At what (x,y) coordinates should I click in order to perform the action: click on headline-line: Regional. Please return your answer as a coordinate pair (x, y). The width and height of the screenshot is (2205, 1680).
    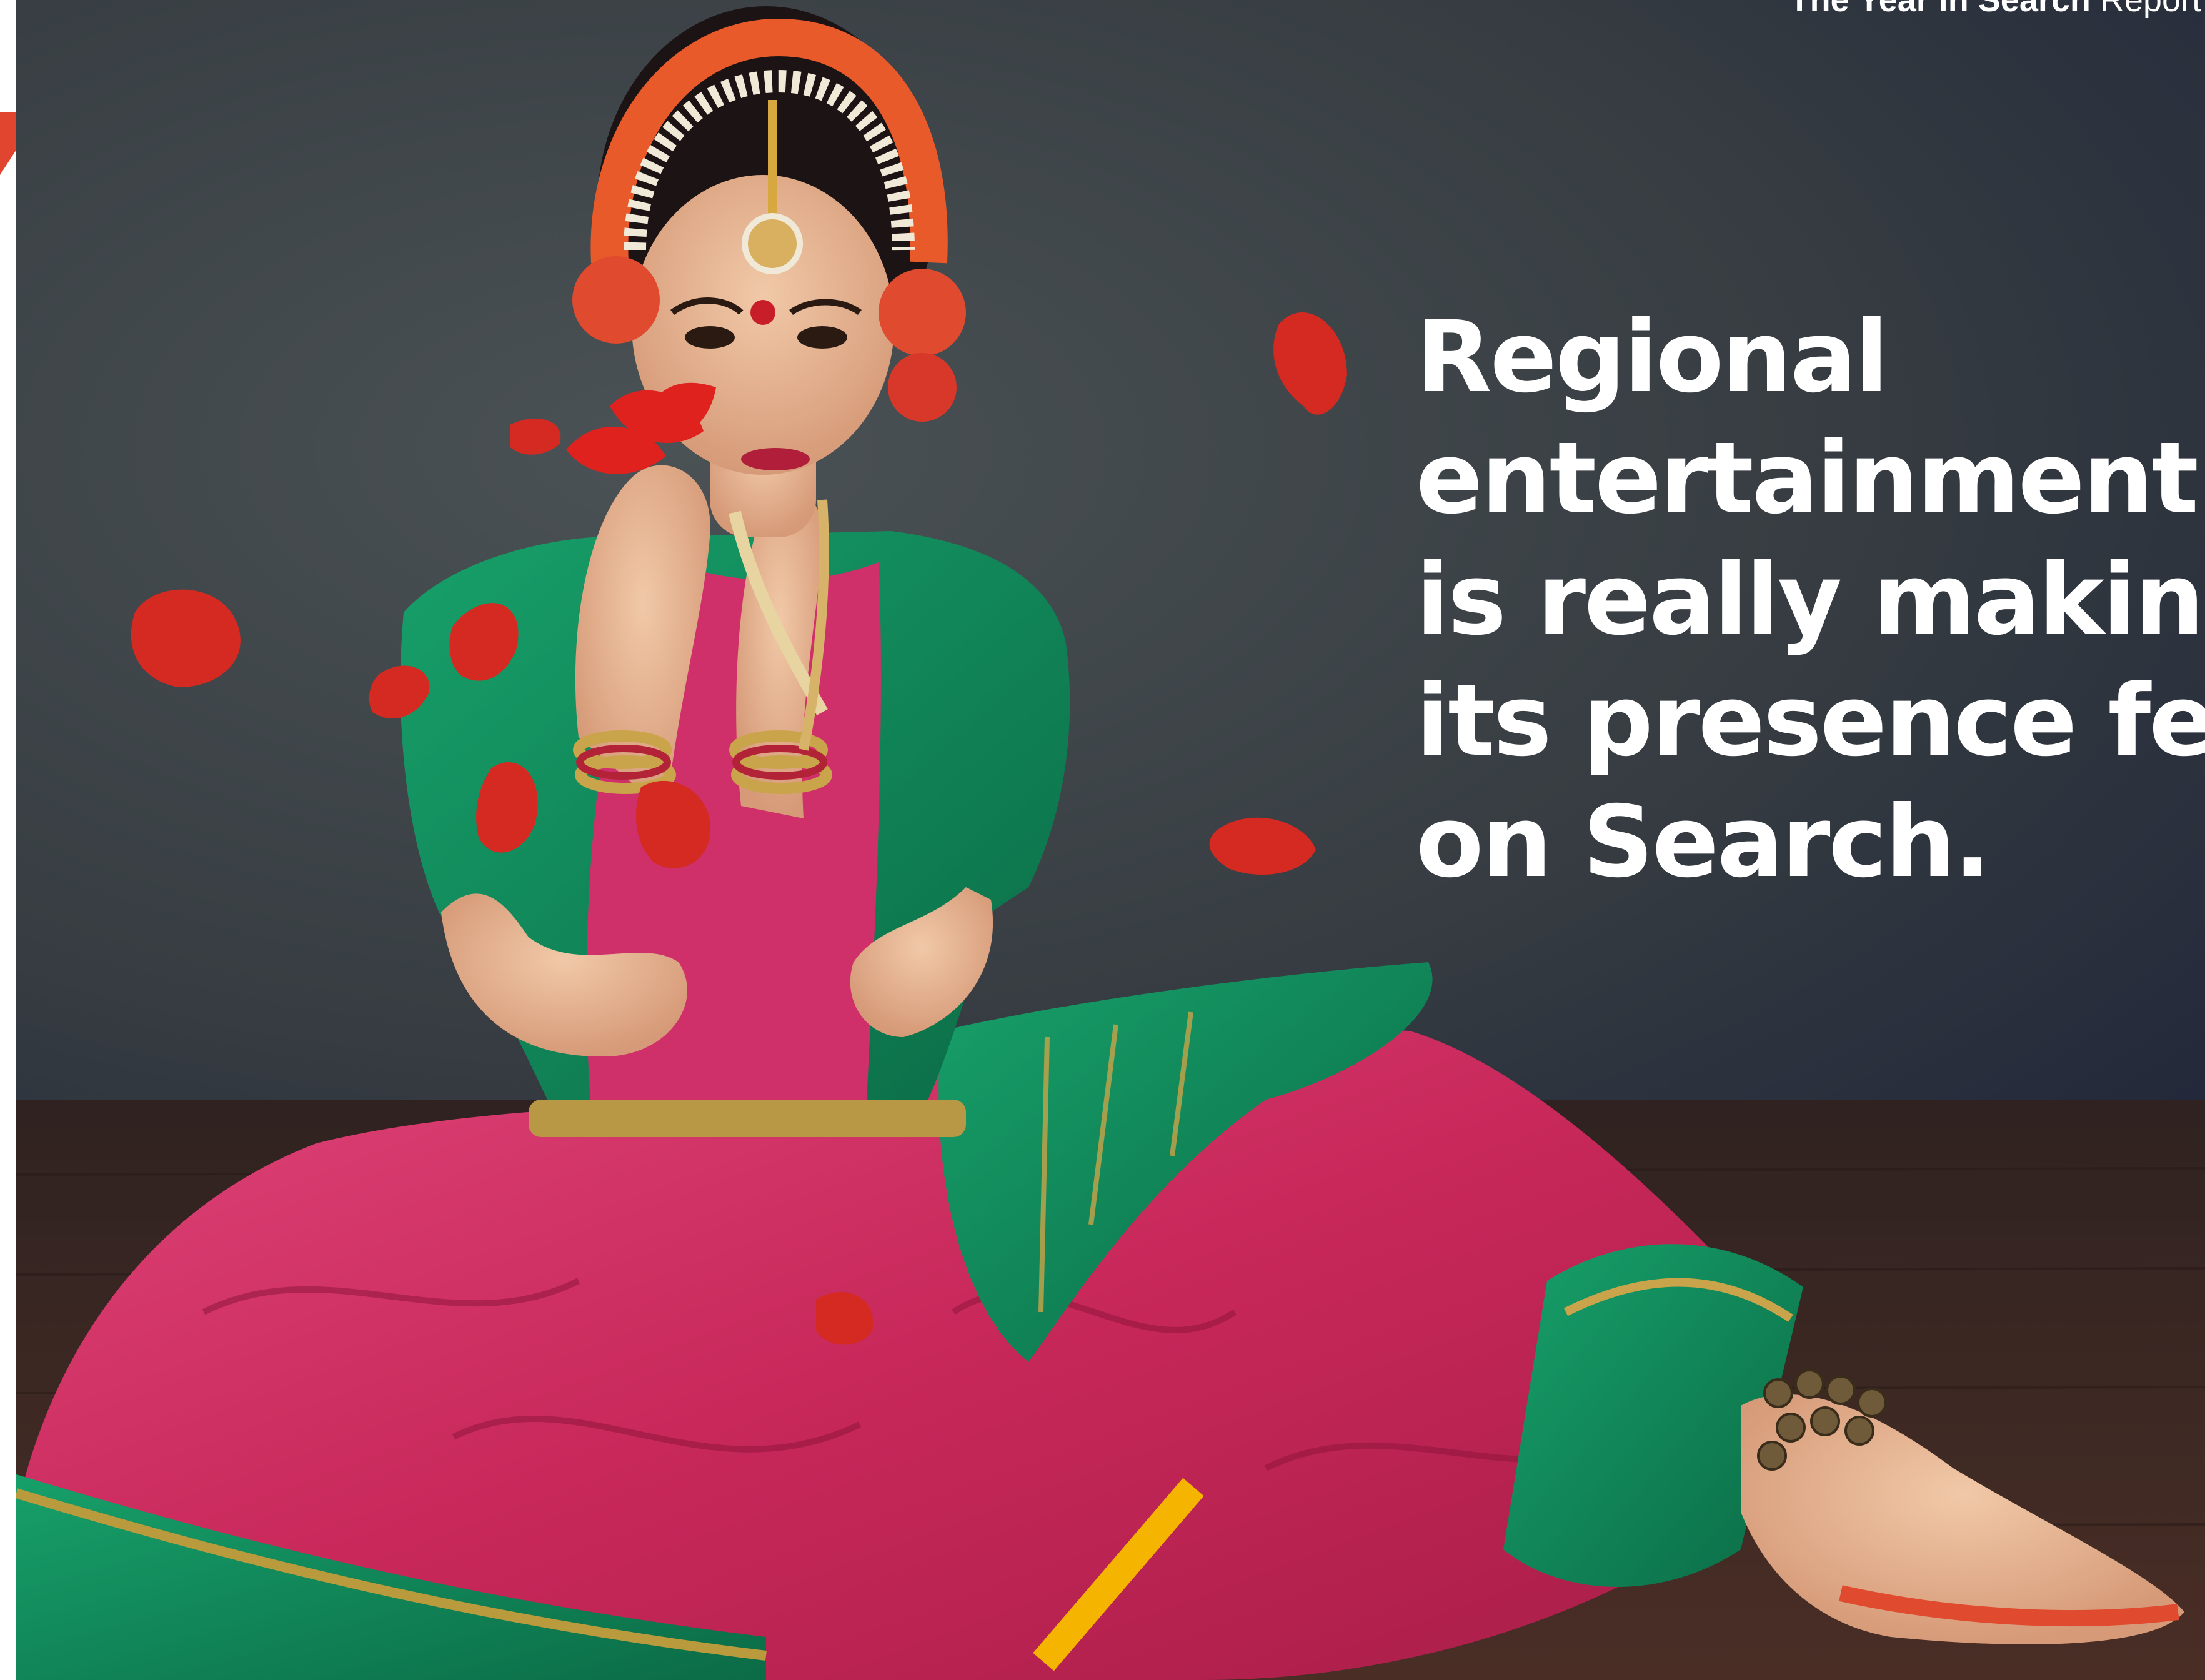
    Looking at the image, I should click on (1652, 358).